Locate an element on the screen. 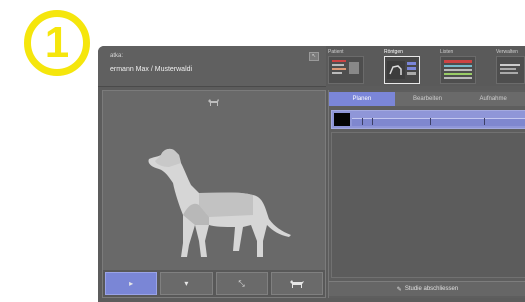  lists-thumbnail-icon is located at coordinates (458, 70).